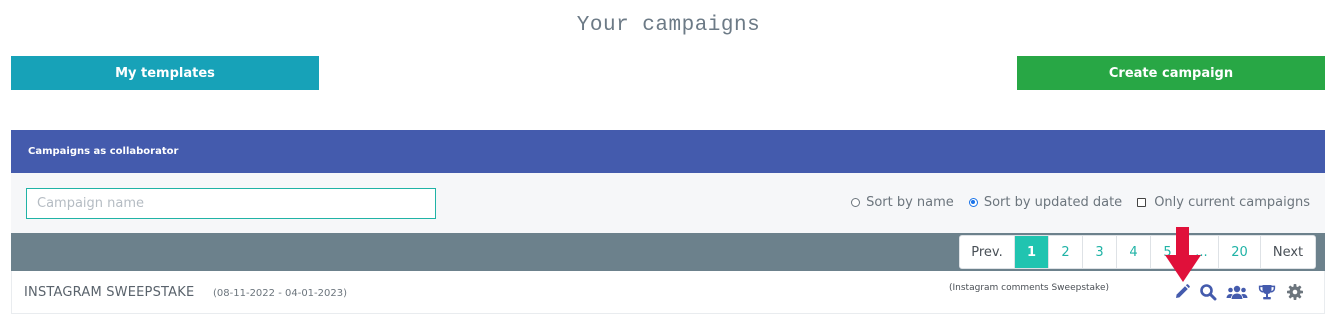 This screenshot has height=315, width=1337. Describe the element at coordinates (1240, 252) in the screenshot. I see `page-20-button: 20` at that location.